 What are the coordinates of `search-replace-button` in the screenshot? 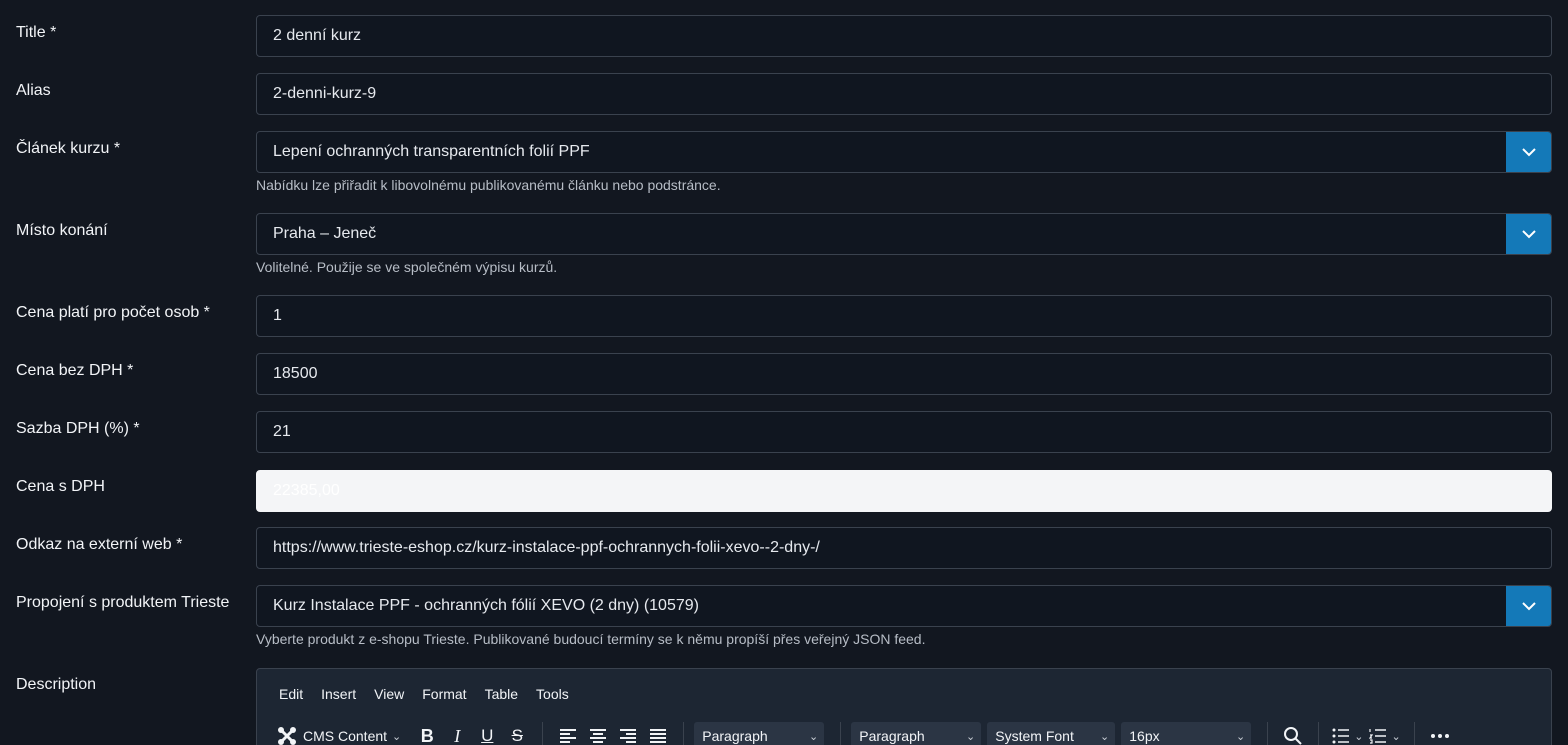 It's located at (1293, 733).